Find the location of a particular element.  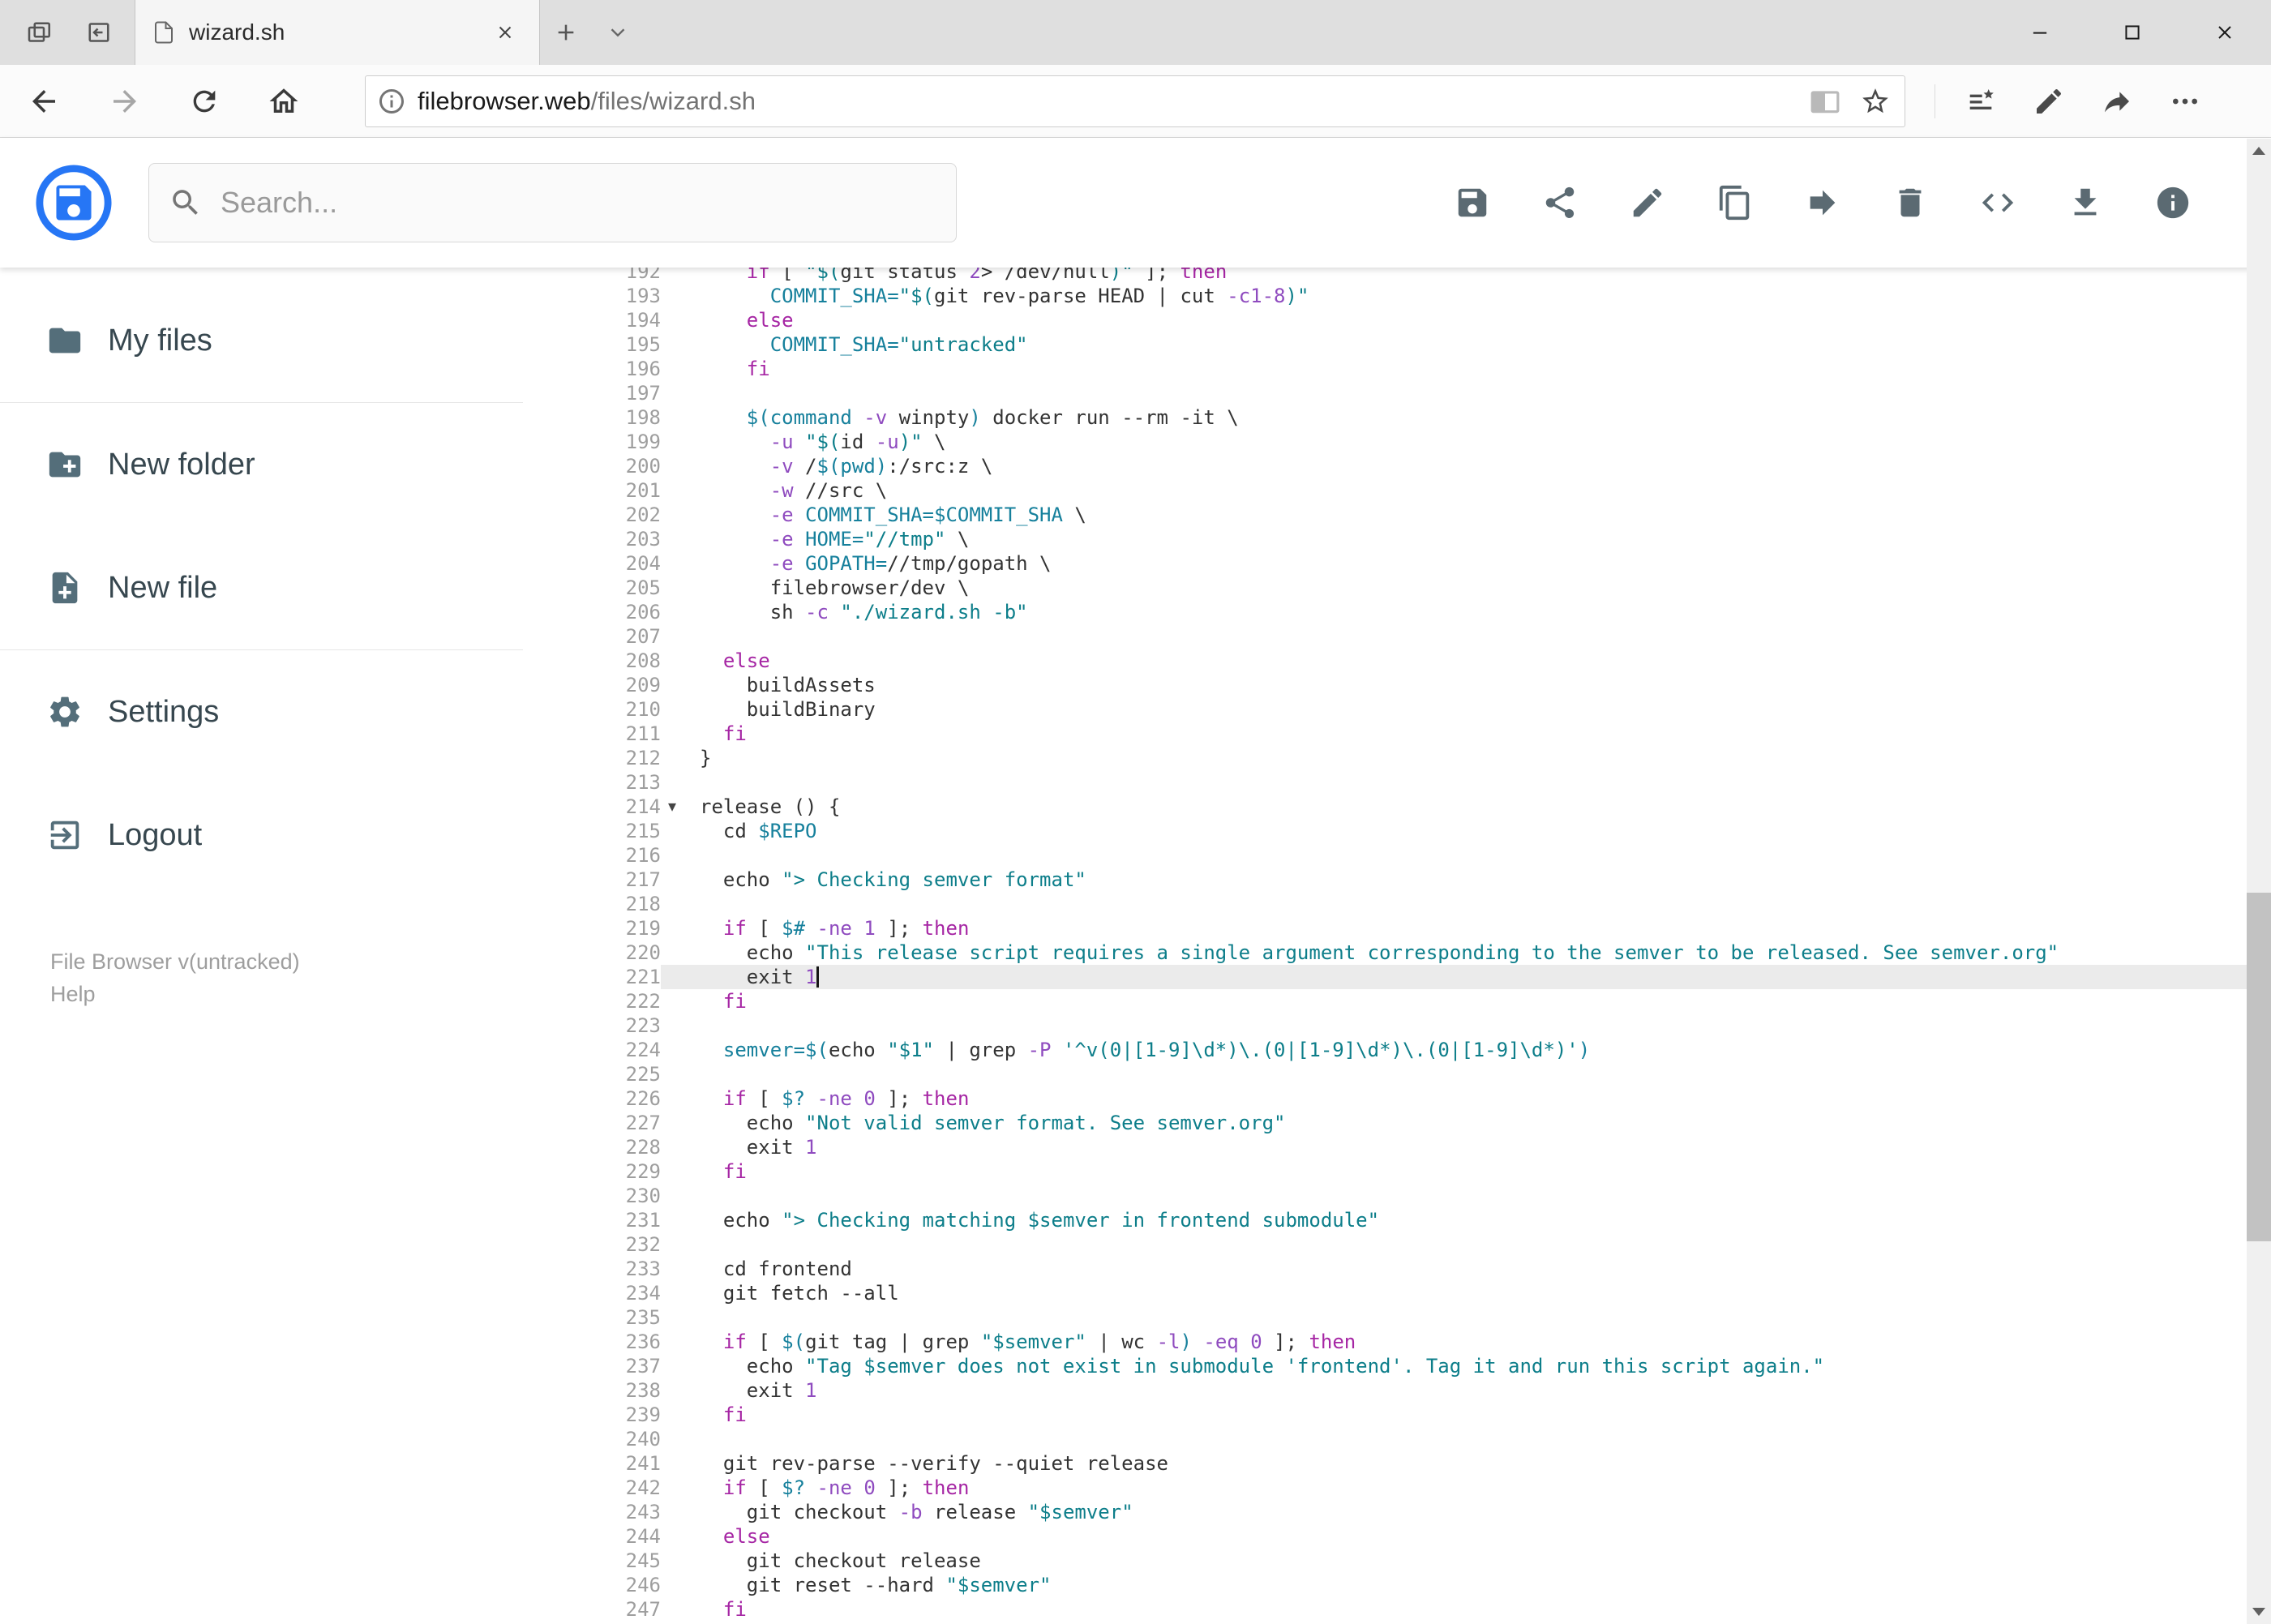

address-bar: filebrowser.web/files/wizard.sh is located at coordinates (1135, 101).